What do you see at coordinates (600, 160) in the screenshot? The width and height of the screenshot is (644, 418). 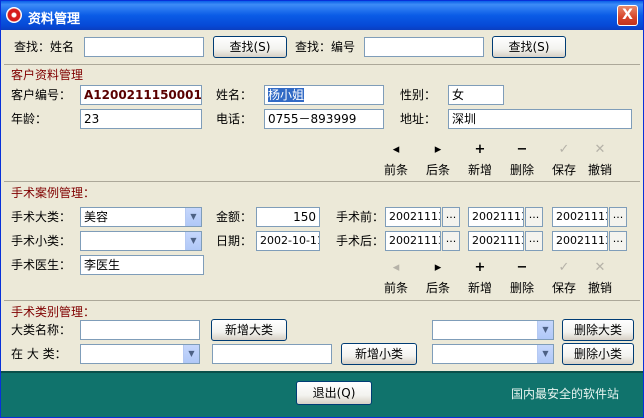 I see `customer-cancel-button: ✕ 撤销` at bounding box center [600, 160].